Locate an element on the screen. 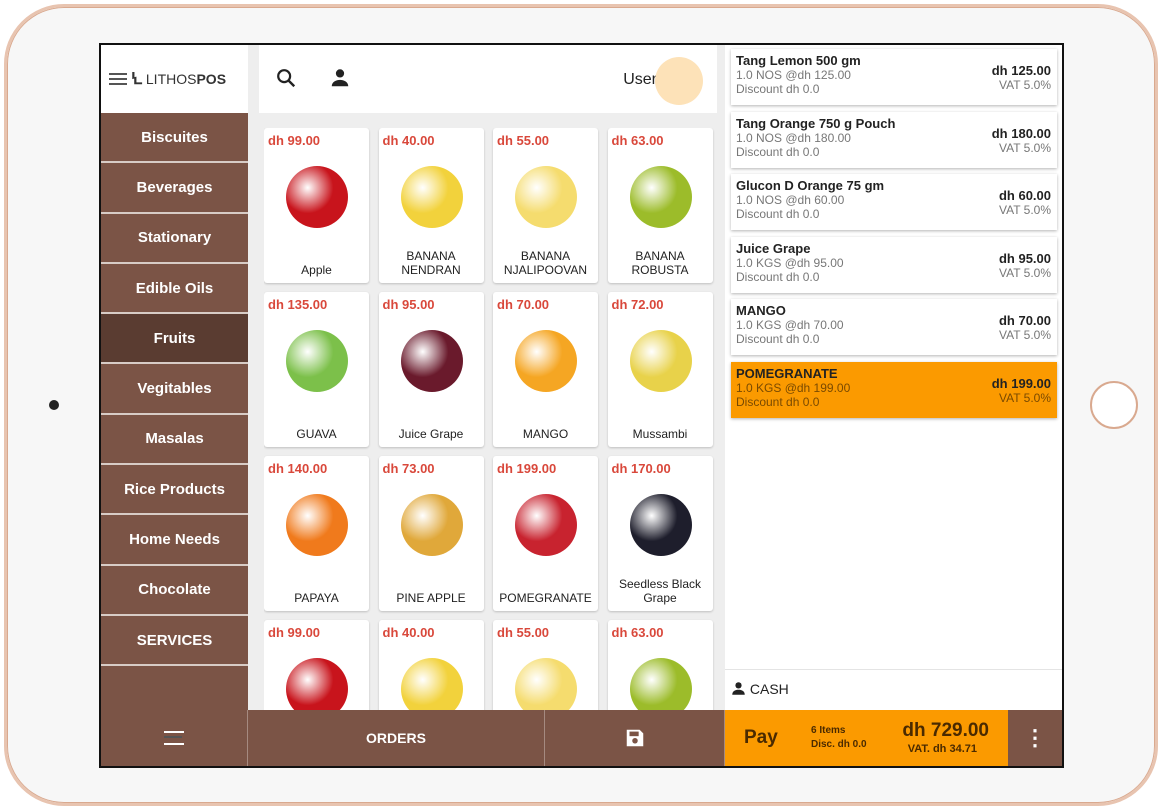 This screenshot has height=810, width=1162. product-price: dh 170.00 is located at coordinates (641, 468).